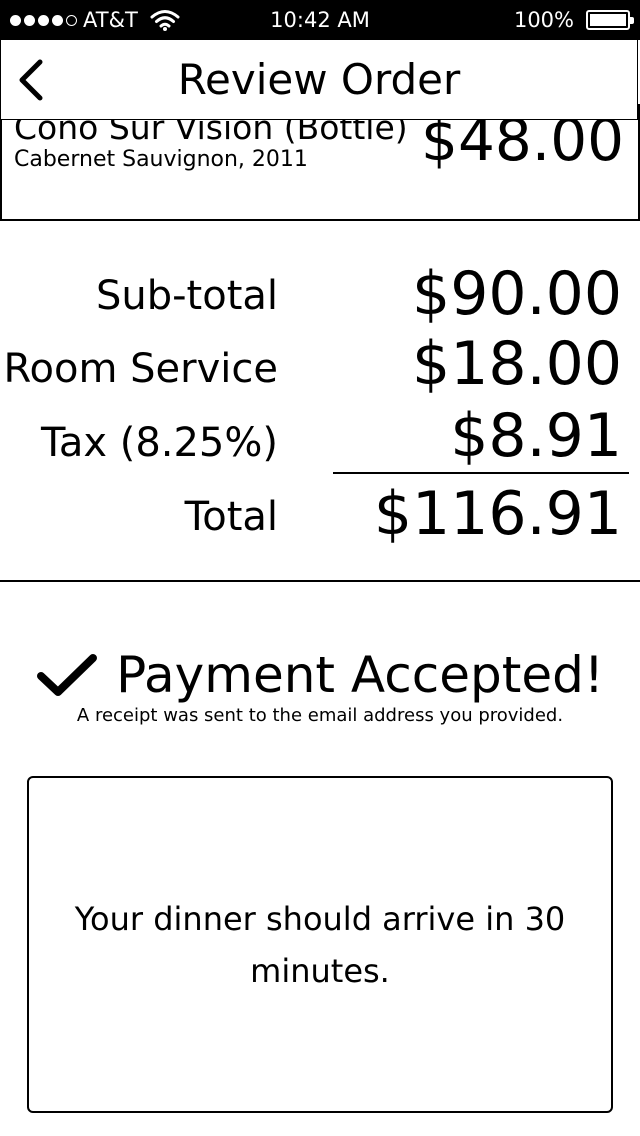  I want to click on tax-value: $8.91, so click(536, 436).